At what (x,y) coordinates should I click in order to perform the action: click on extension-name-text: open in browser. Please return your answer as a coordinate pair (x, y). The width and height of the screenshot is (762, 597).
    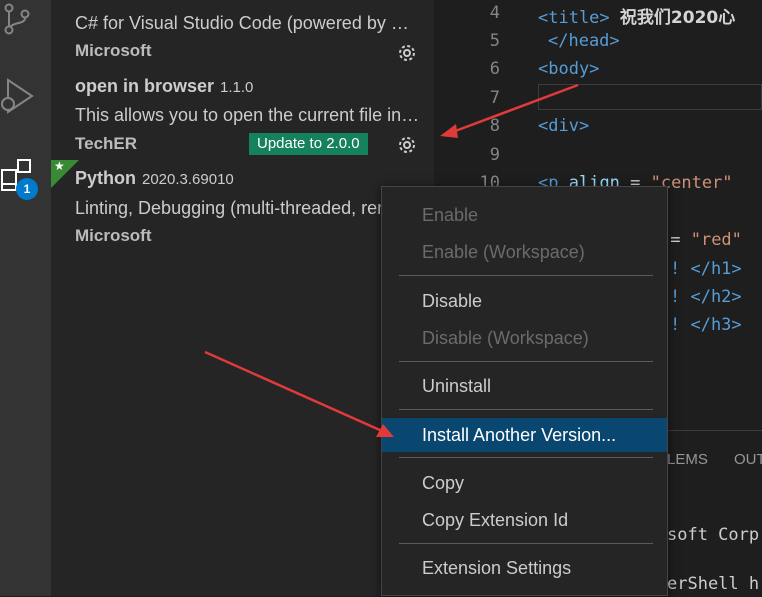
    Looking at the image, I should click on (145, 86).